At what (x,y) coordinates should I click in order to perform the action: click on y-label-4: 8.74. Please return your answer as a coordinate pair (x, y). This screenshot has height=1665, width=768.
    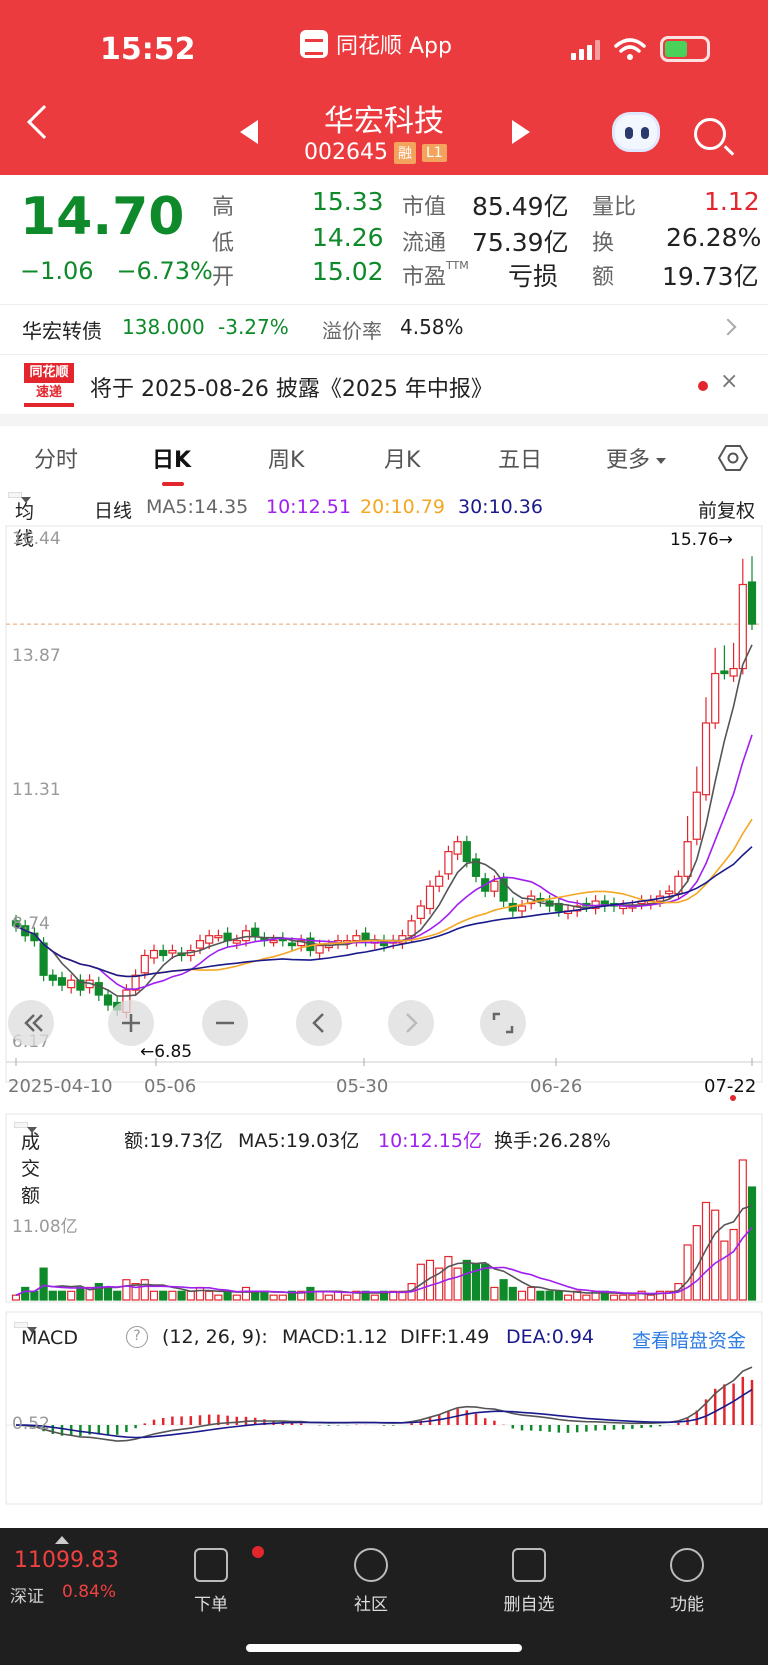
    Looking at the image, I should click on (31, 924).